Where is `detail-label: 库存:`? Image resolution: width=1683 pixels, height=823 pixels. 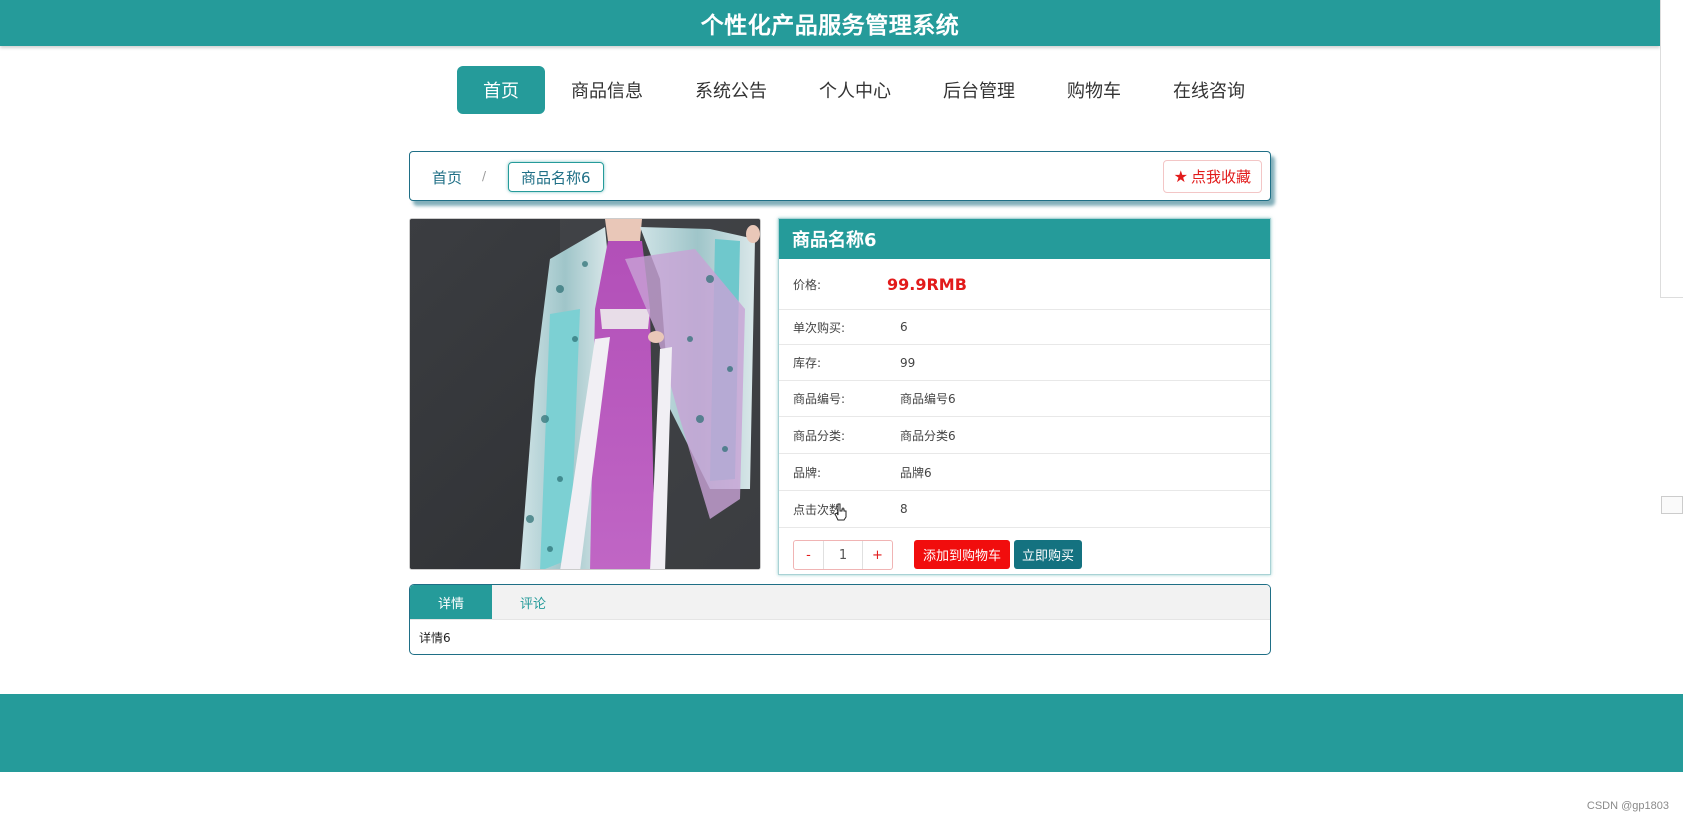
detail-label: 库存: is located at coordinates (807, 363).